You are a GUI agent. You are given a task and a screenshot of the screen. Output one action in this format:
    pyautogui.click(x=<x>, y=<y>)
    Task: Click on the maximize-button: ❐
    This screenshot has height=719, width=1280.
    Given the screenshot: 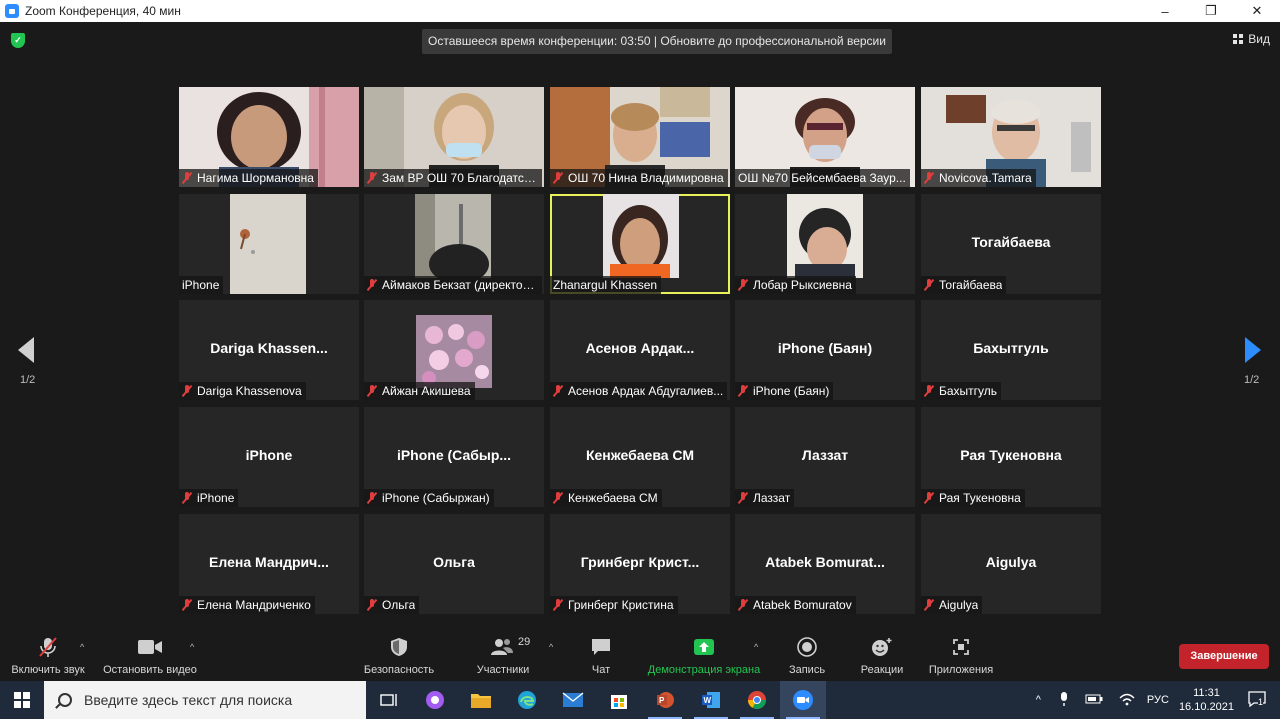 What is the action you would take?
    pyautogui.click(x=1211, y=11)
    